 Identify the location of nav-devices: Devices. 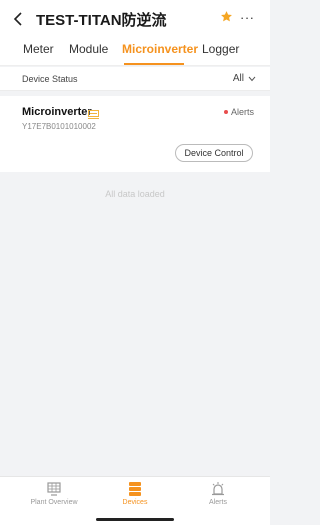
(135, 493).